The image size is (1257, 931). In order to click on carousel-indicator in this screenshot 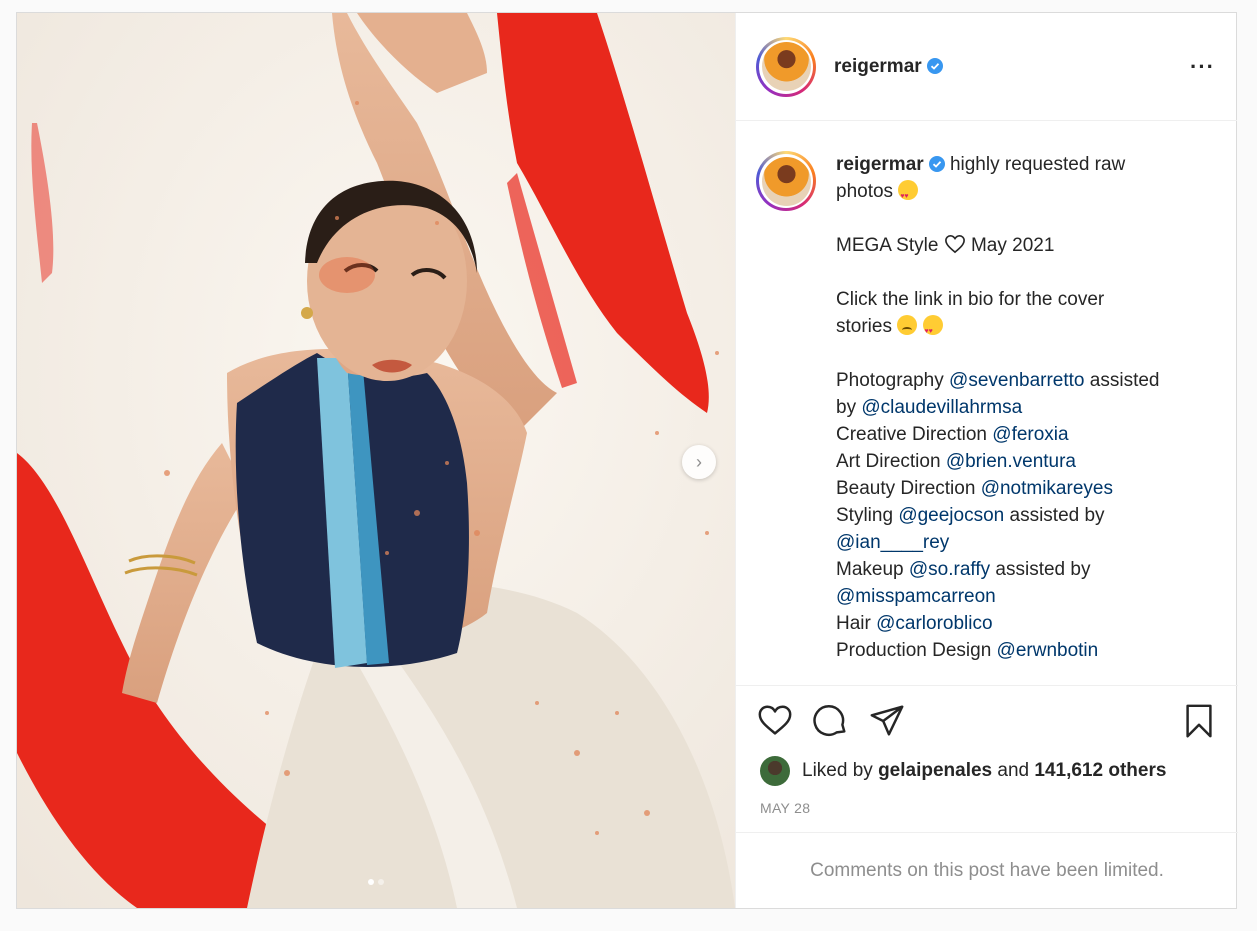, I will do `click(376, 882)`.